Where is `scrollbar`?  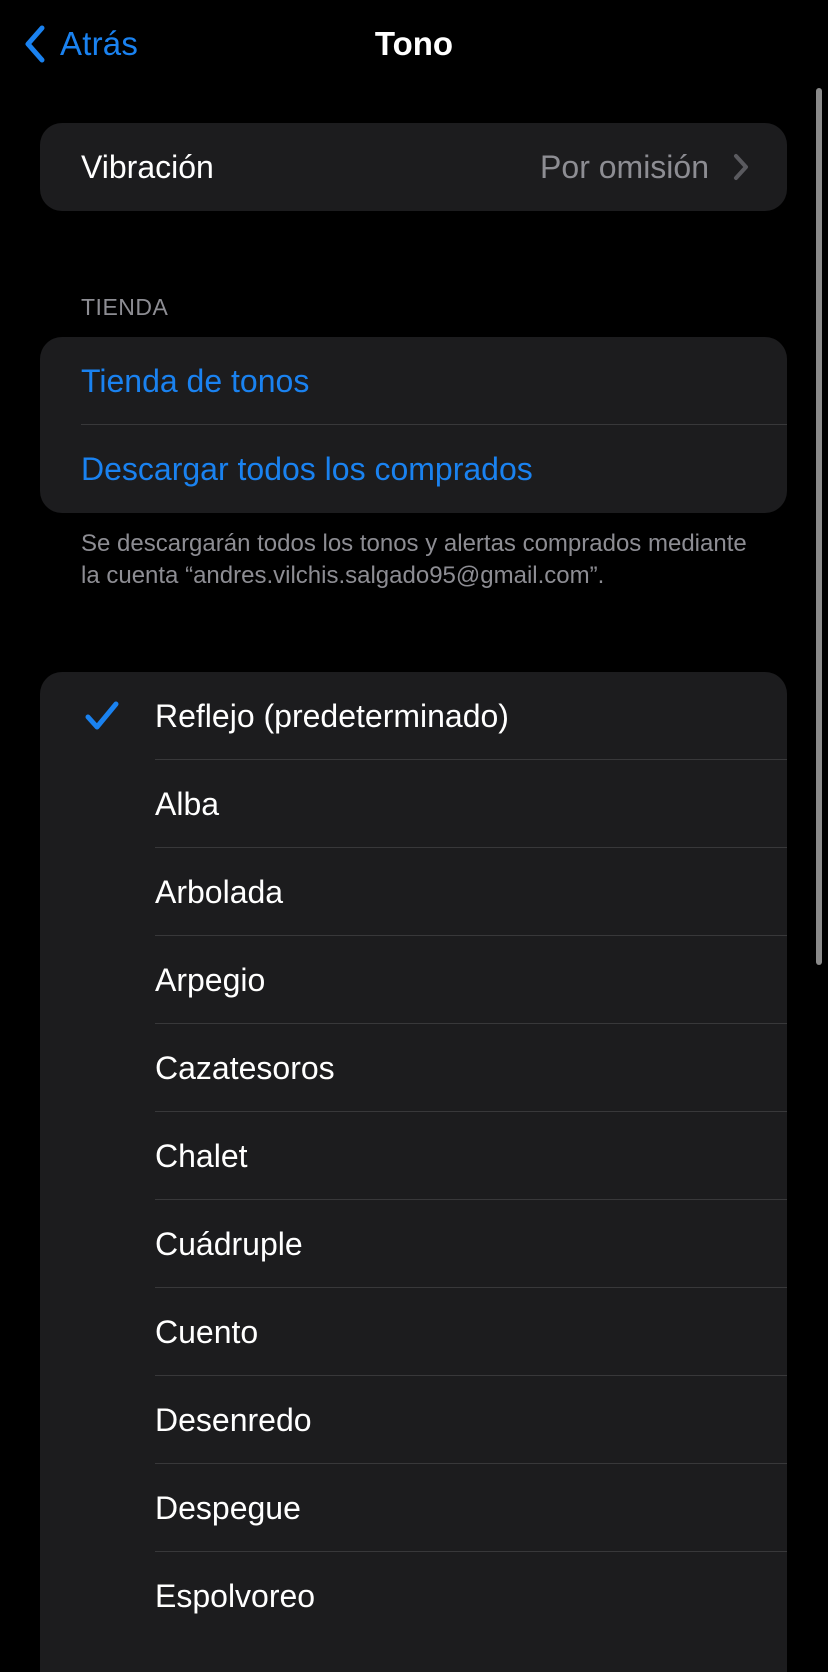 scrollbar is located at coordinates (819, 526).